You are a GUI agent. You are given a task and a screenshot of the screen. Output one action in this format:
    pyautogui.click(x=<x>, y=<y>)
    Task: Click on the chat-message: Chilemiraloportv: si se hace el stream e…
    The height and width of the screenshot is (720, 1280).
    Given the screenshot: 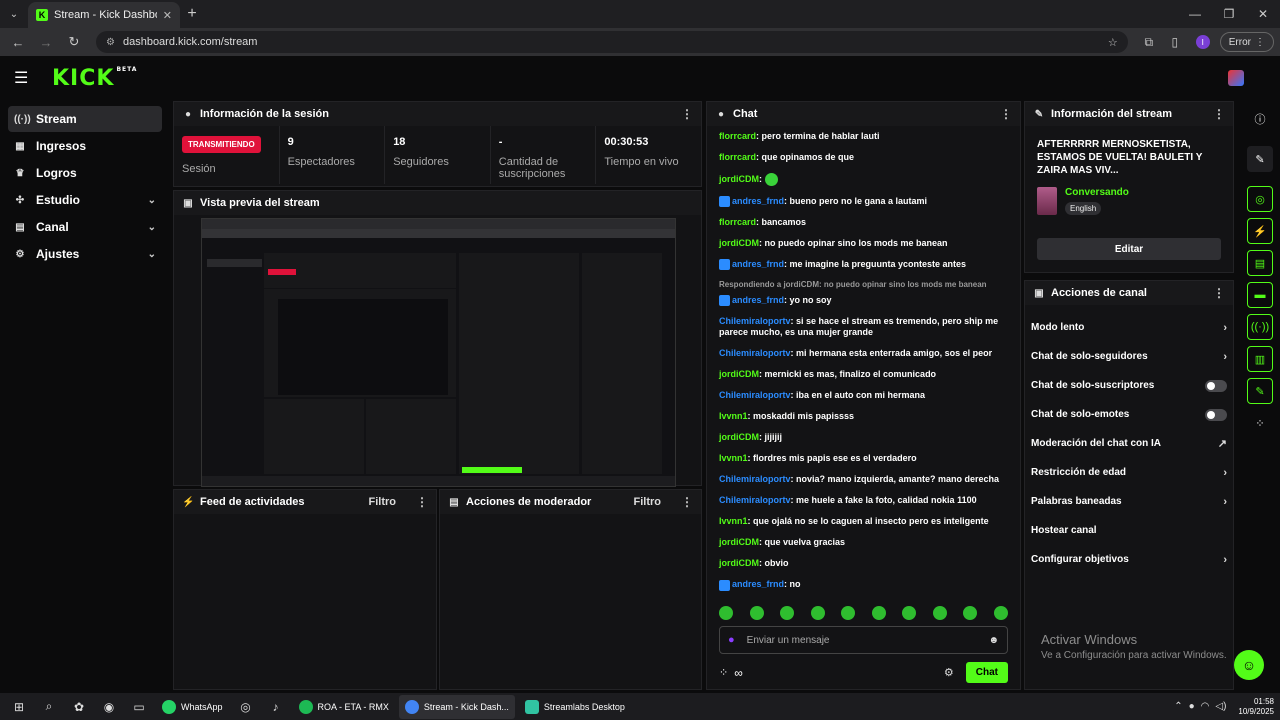 What is the action you would take?
    pyautogui.click(x=863, y=327)
    